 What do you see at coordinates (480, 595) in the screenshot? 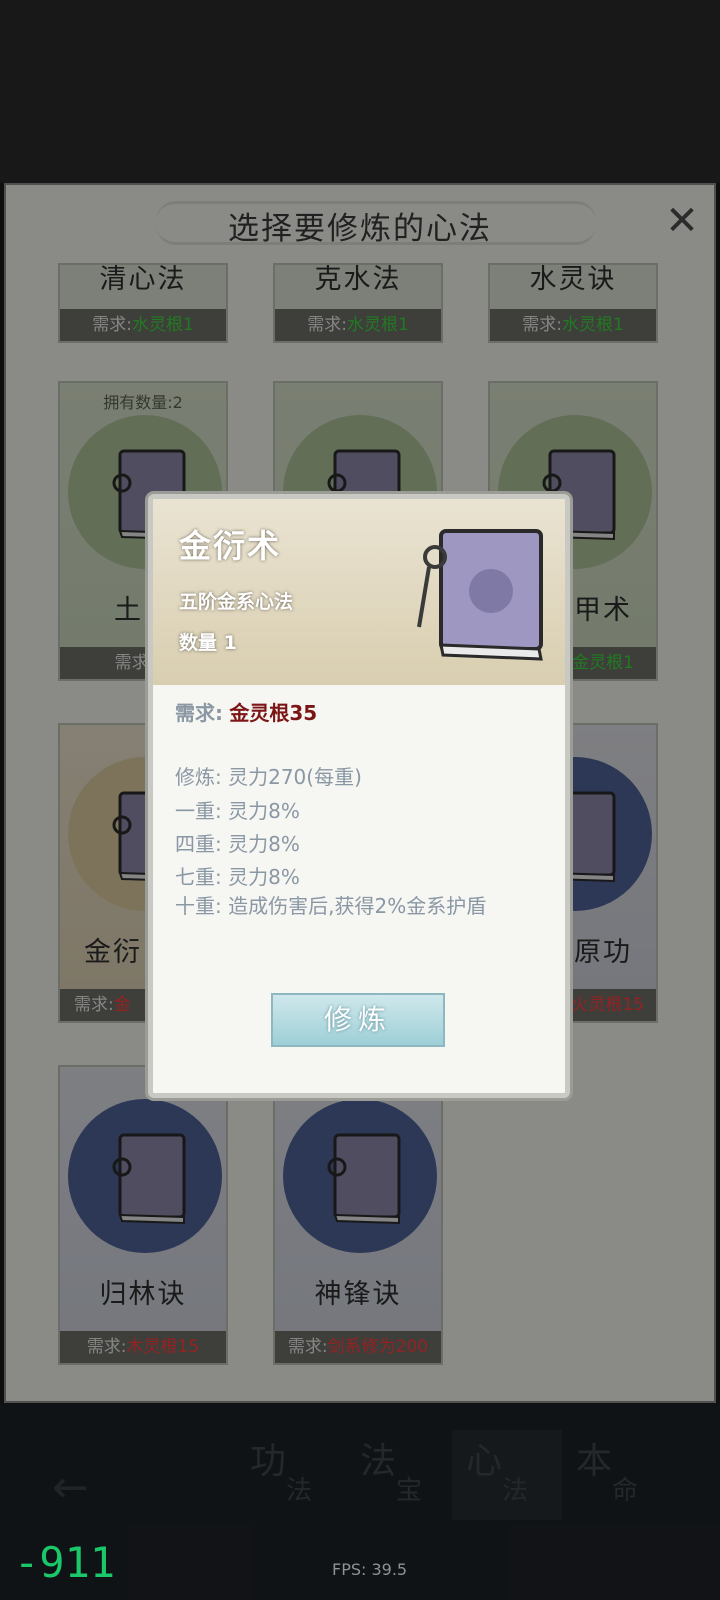
I see `book-icon` at bounding box center [480, 595].